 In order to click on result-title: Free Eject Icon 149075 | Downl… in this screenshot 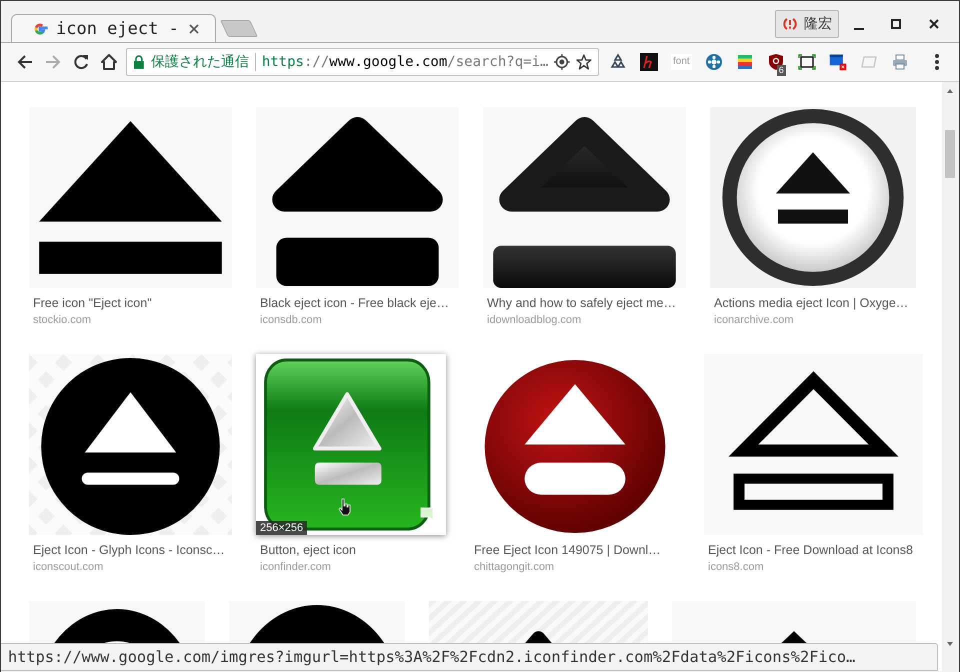, I will do `click(577, 550)`.